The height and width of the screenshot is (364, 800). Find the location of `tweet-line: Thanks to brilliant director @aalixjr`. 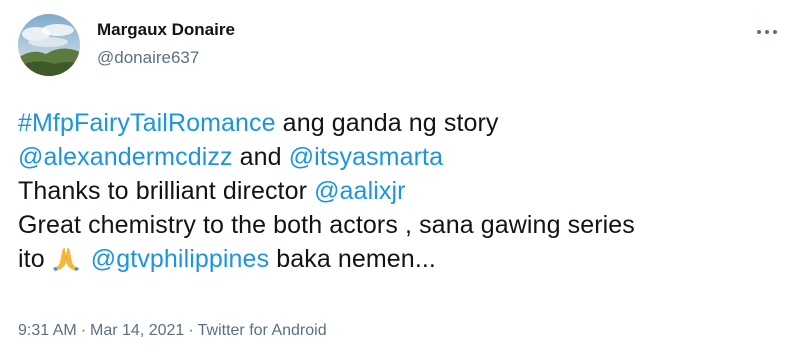

tweet-line: Thanks to brilliant director @aalixjr is located at coordinates (403, 191).